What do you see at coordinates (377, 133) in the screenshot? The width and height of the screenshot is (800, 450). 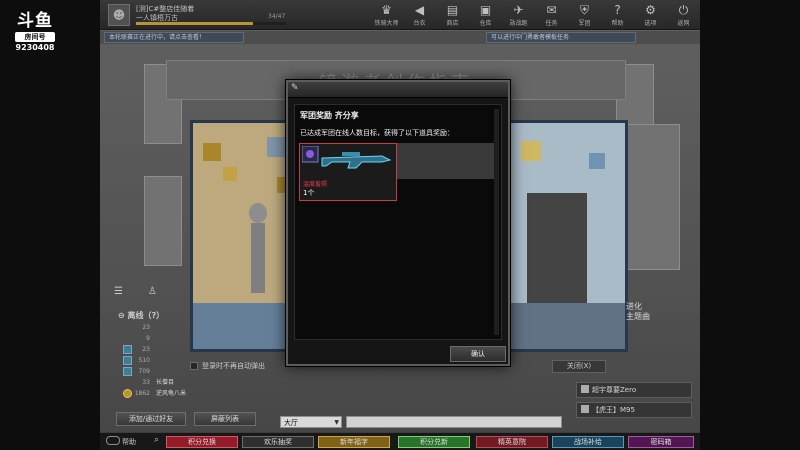 I see `dialog-message: 已达成军团在线人数目标，获得了以下道具奖励：` at bounding box center [377, 133].